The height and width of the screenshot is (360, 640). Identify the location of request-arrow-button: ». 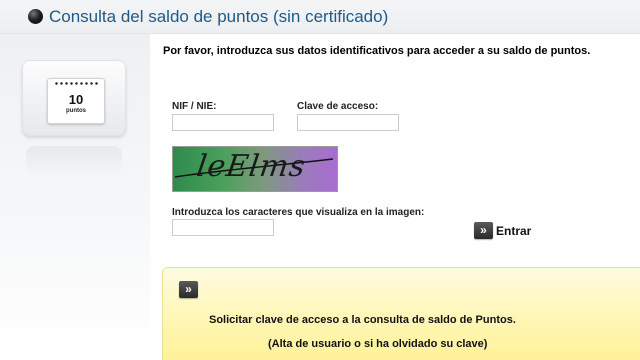
(188, 289).